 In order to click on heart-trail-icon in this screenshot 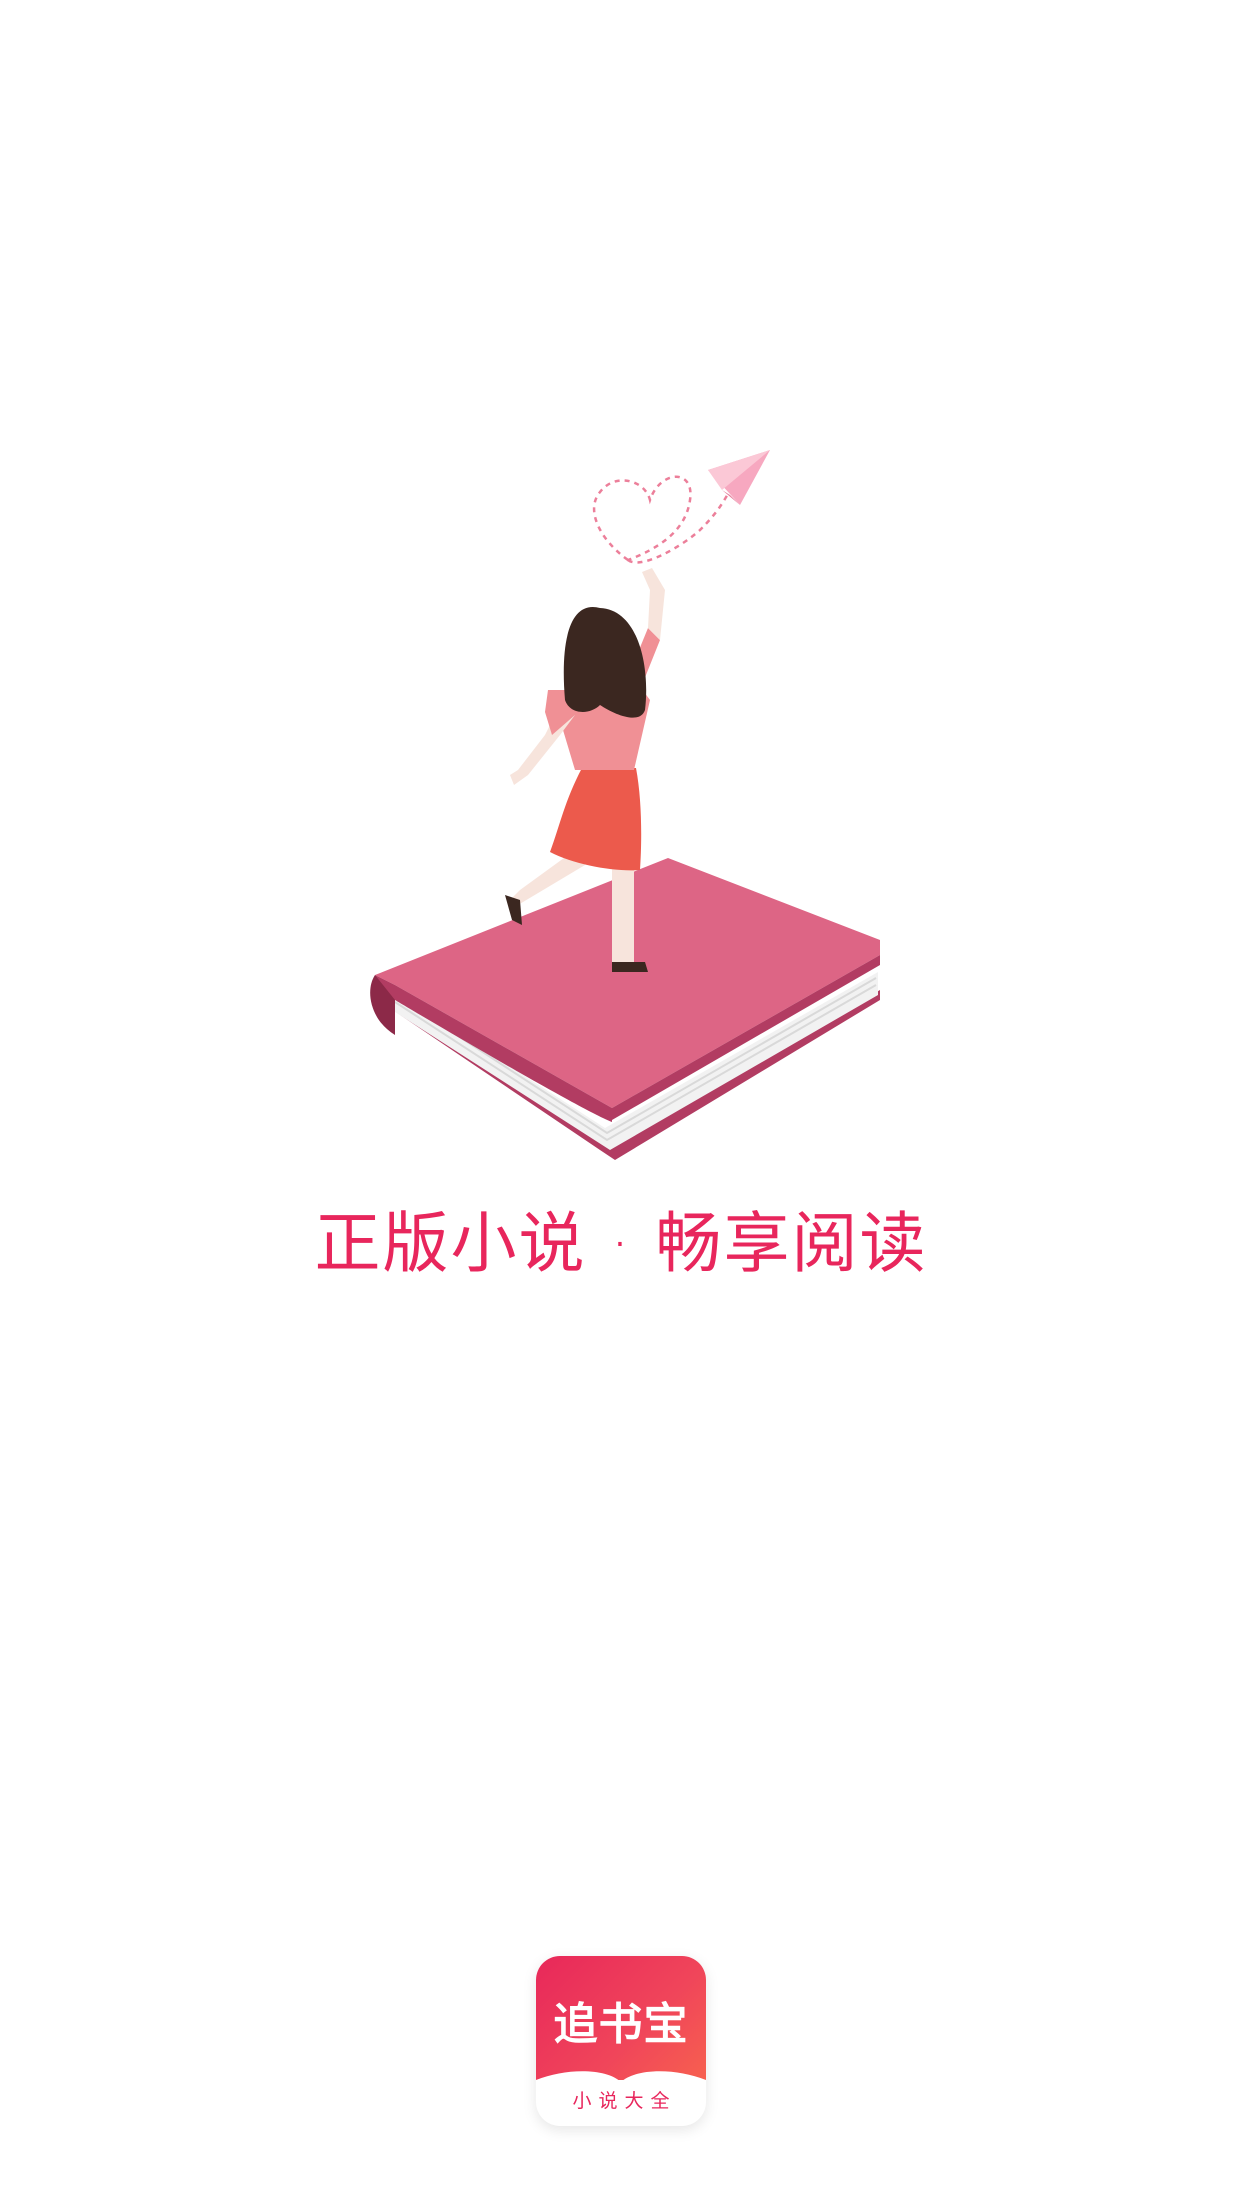, I will do `click(662, 519)`.